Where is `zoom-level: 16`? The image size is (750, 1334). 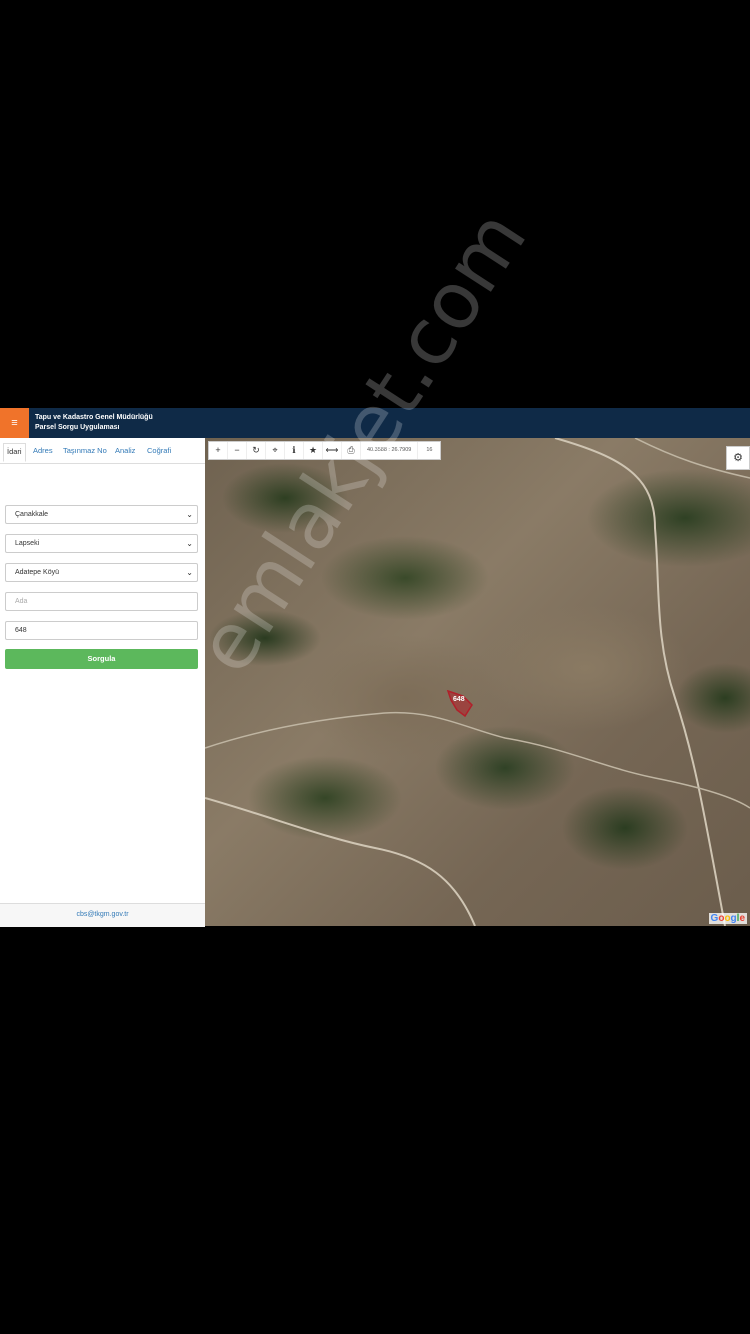
zoom-level: 16 is located at coordinates (429, 450).